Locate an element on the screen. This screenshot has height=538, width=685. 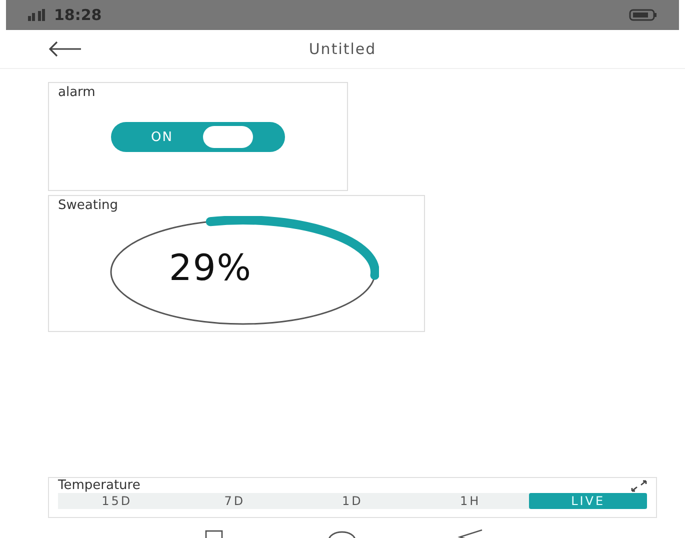
range-tab: 1D is located at coordinates (353, 501).